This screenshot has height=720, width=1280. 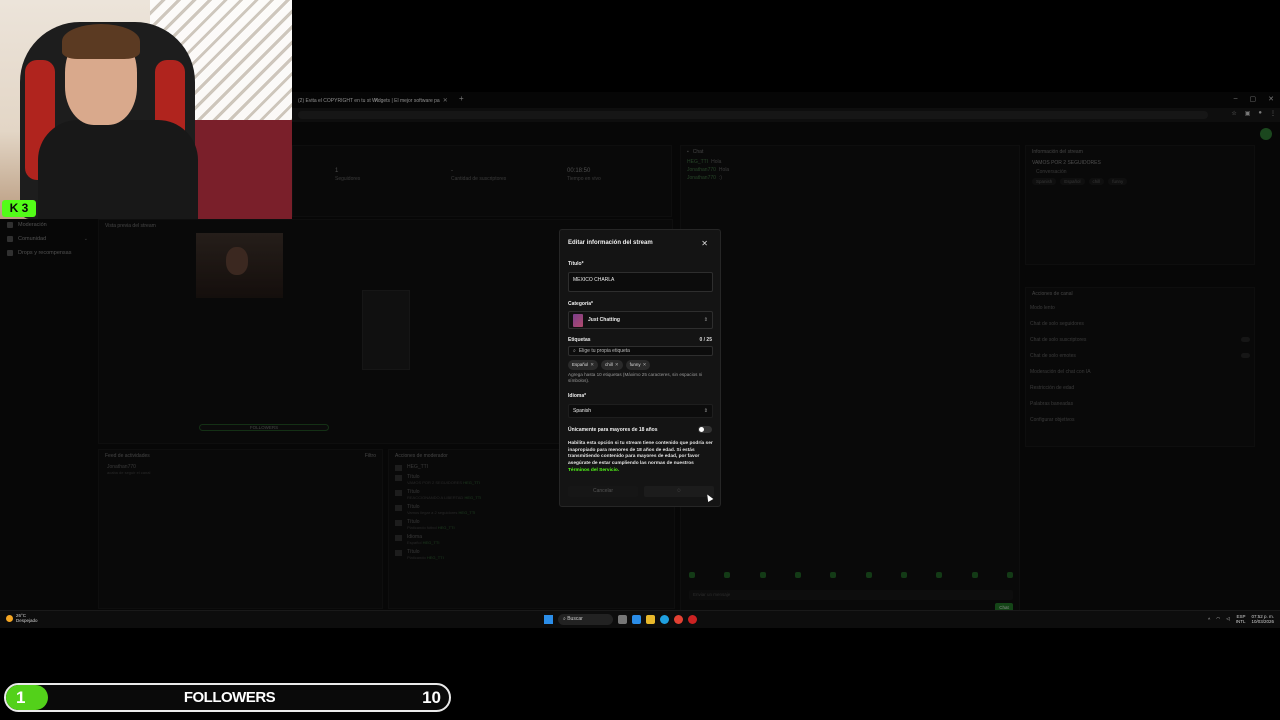 I want to click on file-icon, so click(x=622, y=619).